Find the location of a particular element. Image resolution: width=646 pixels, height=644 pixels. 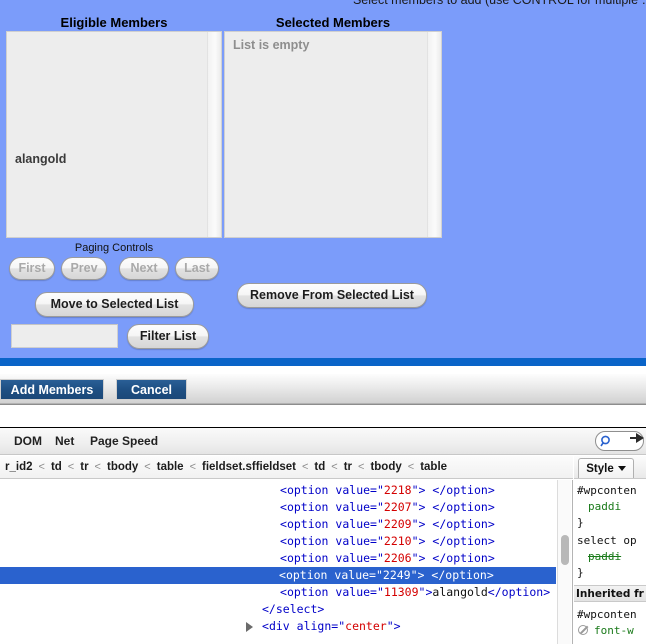

attribute-value: 2207 is located at coordinates (397, 507).